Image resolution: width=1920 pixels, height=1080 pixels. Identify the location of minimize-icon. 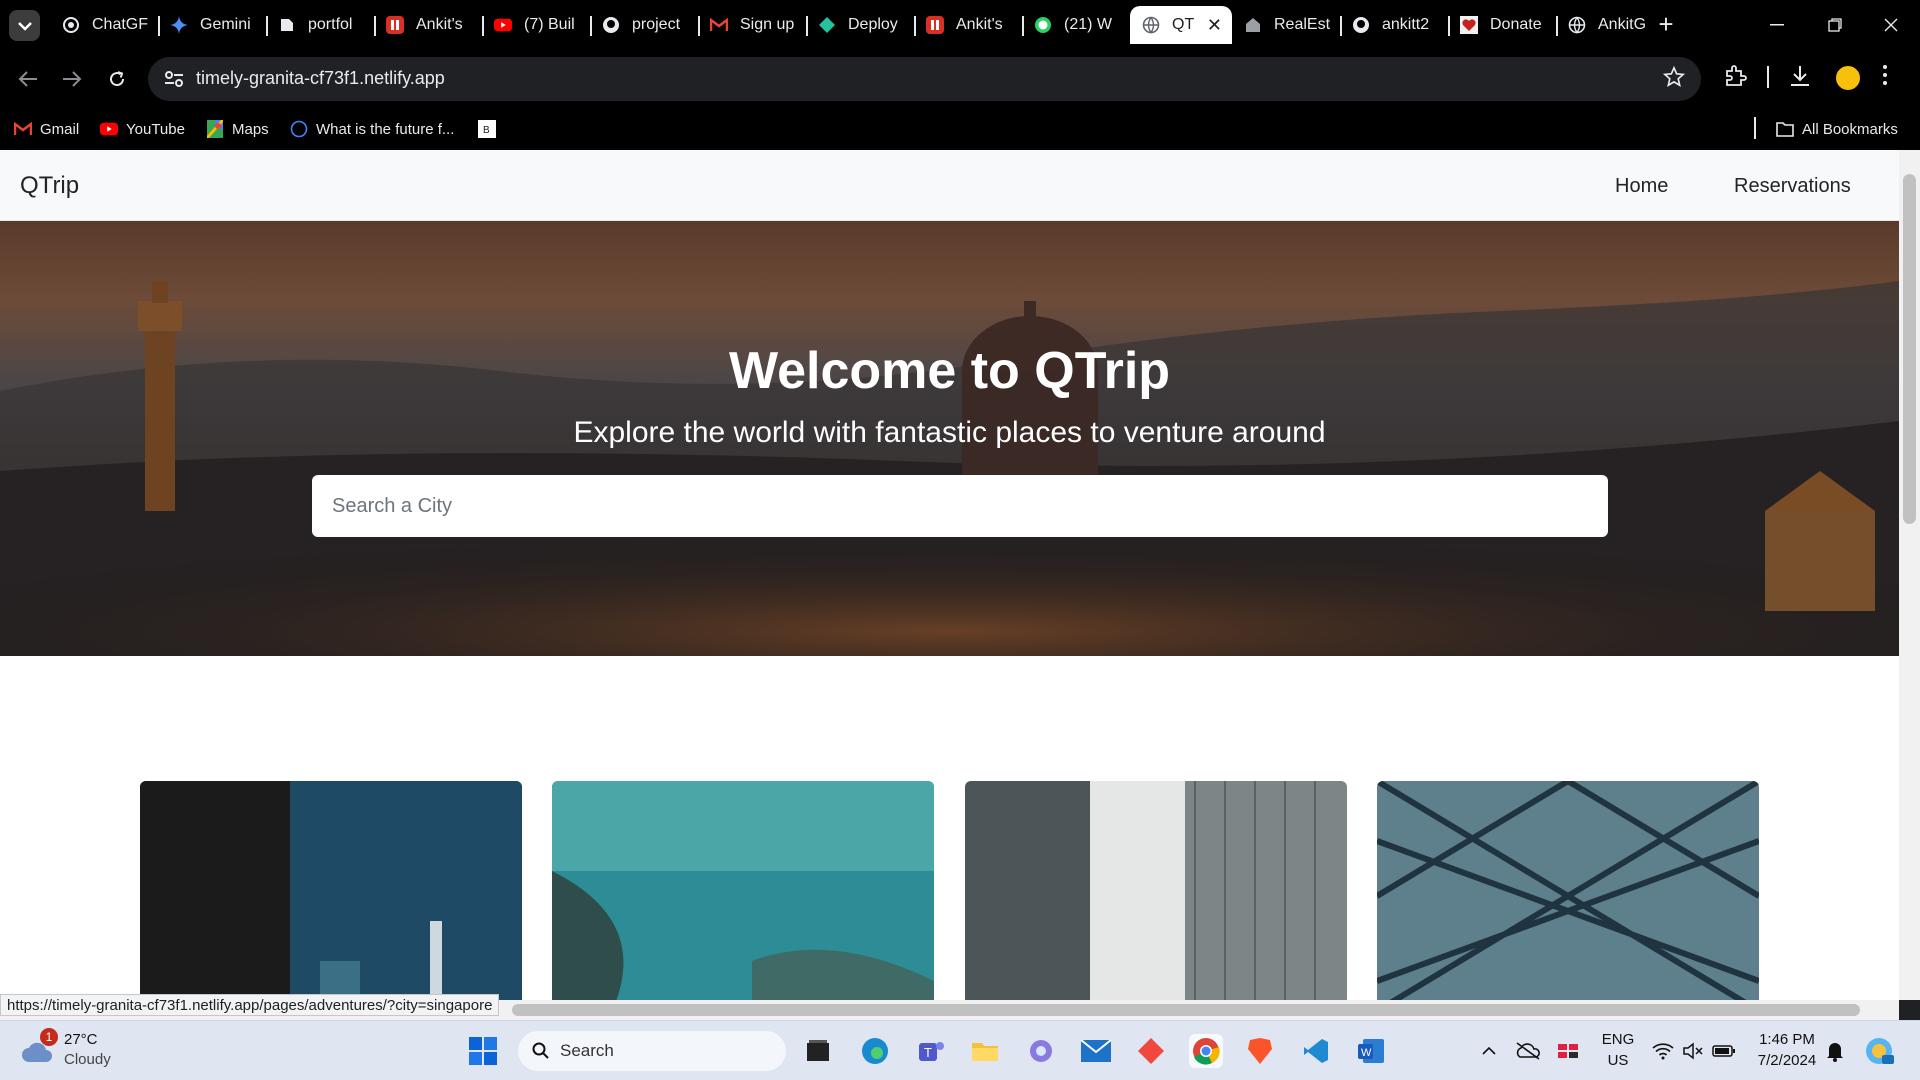
(1777, 25).